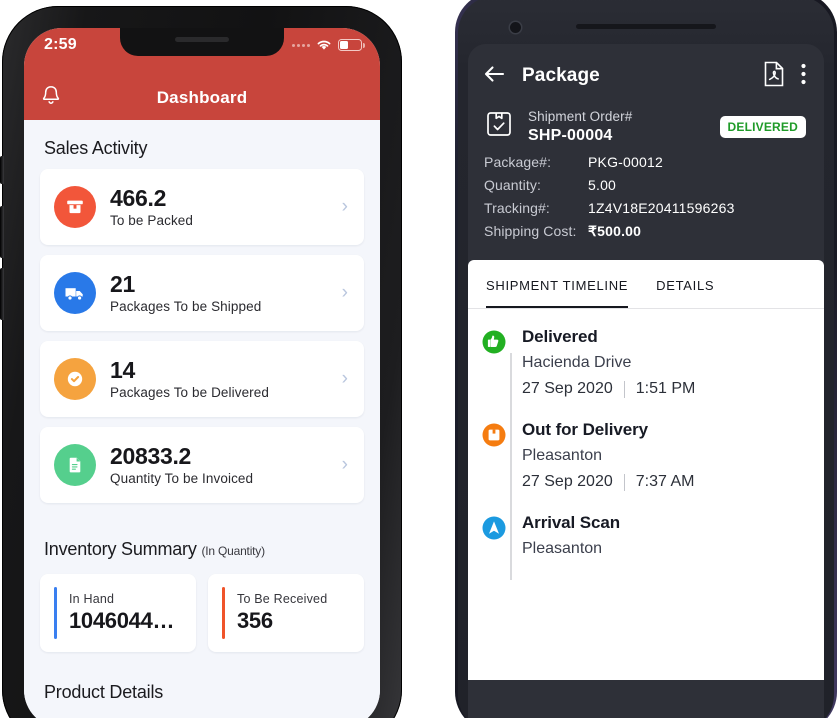 This screenshot has width=838, height=718. Describe the element at coordinates (615, 231) in the screenshot. I see `field-value: ₹500.00` at that location.